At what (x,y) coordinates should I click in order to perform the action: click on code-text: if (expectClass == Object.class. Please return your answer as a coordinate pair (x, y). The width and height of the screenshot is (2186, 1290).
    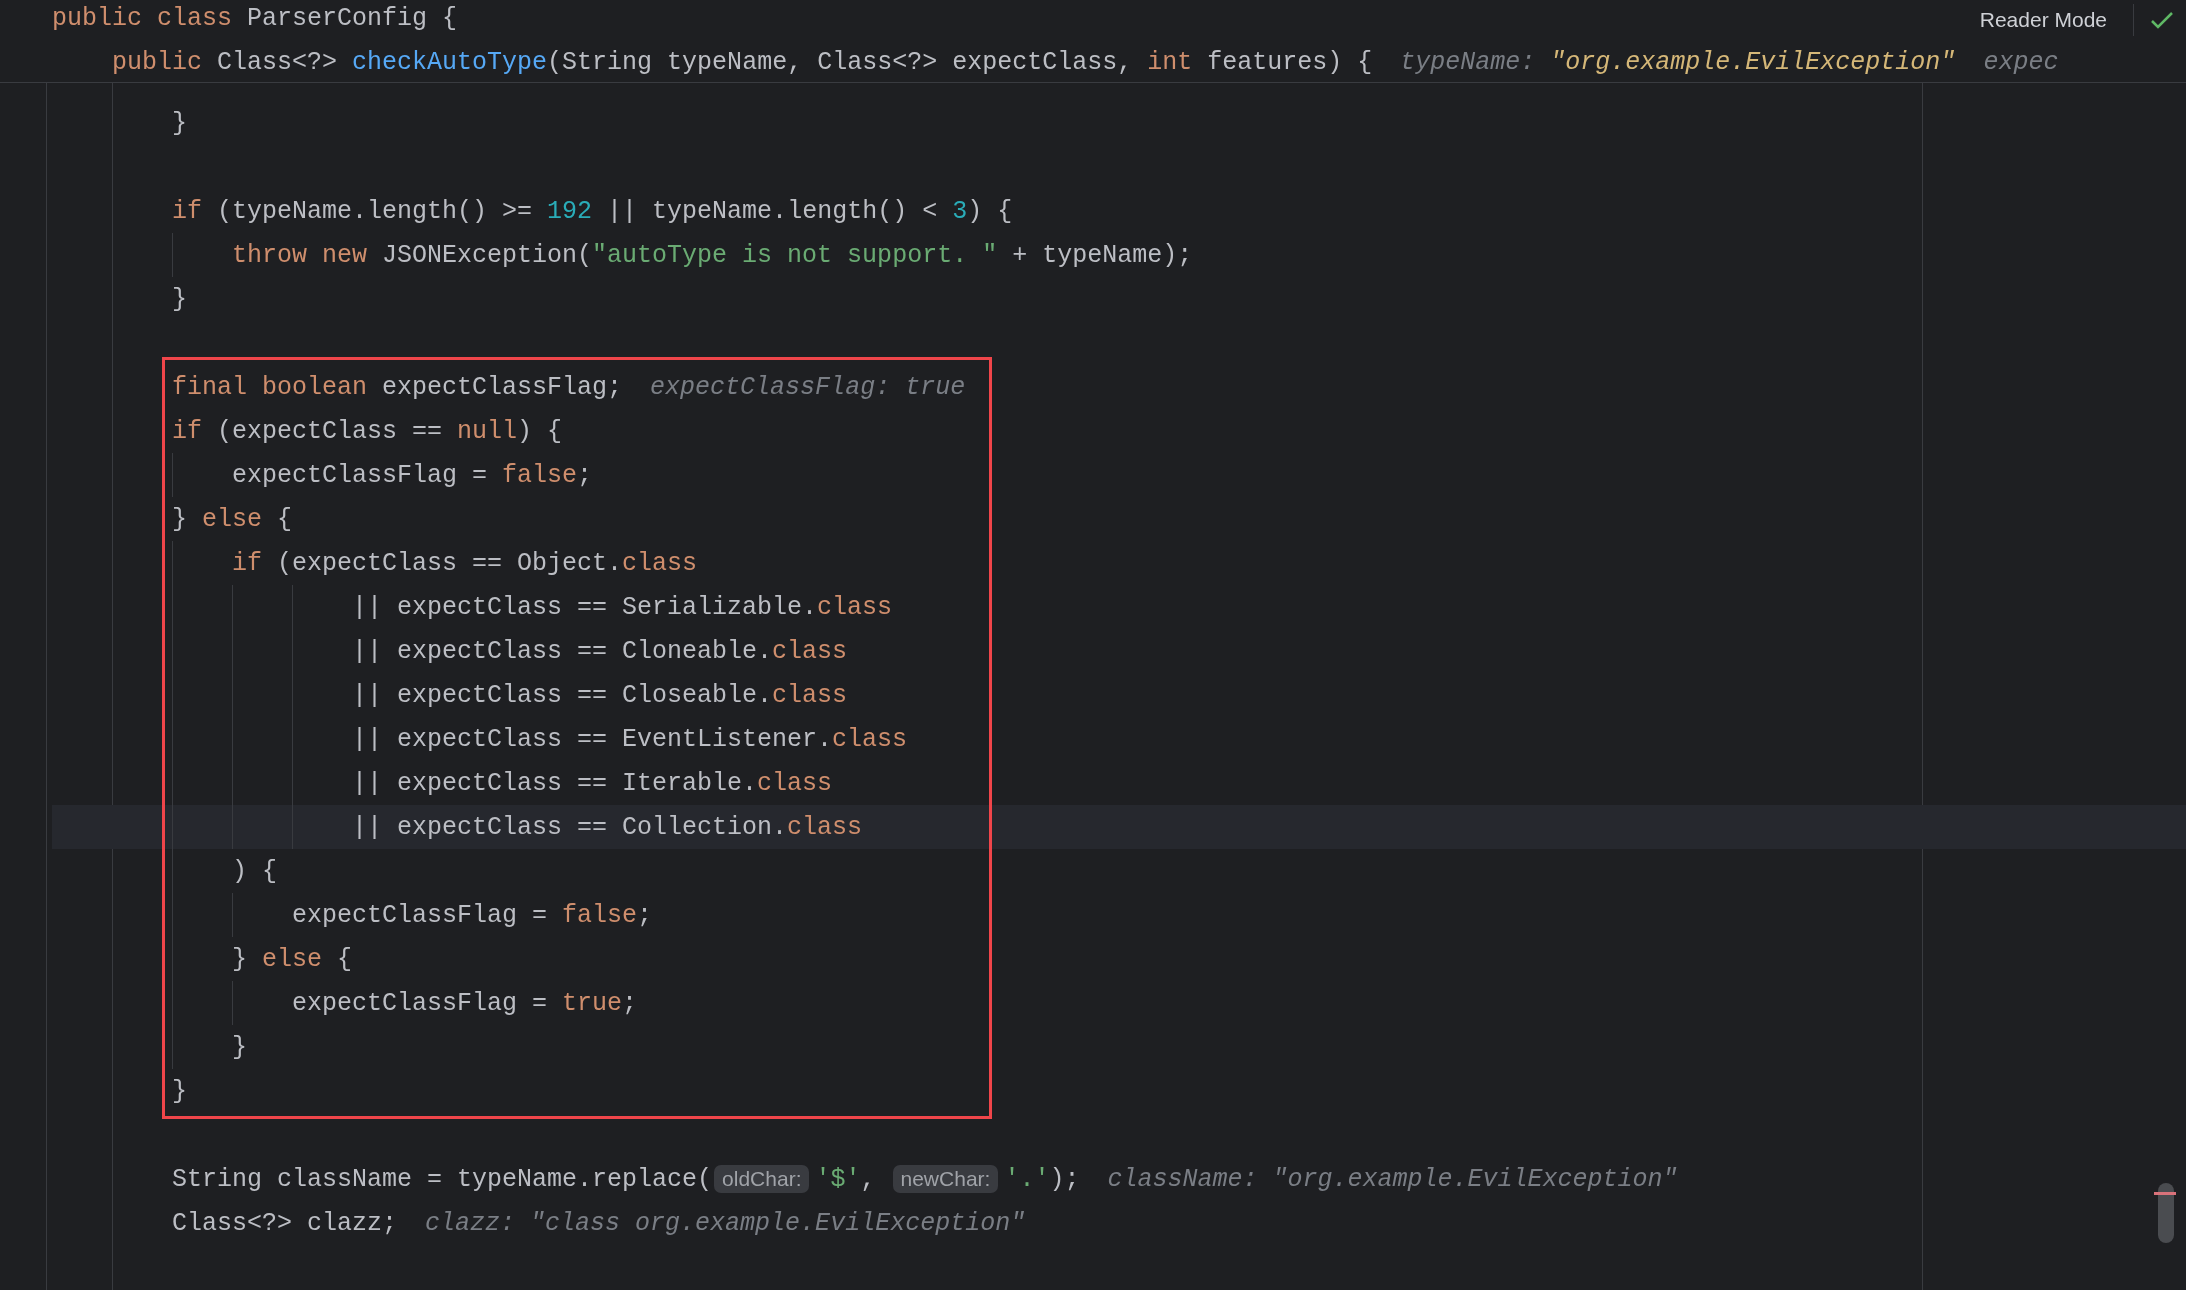
    Looking at the image, I should click on (465, 563).